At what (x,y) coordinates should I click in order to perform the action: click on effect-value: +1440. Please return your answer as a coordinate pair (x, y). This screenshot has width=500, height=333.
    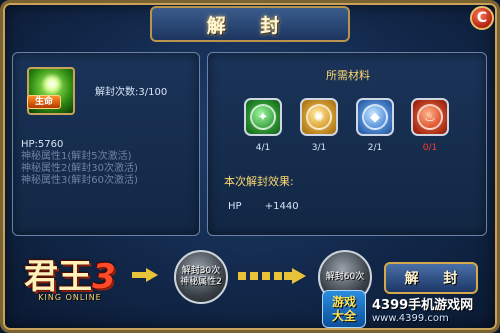
    Looking at the image, I should click on (281, 206).